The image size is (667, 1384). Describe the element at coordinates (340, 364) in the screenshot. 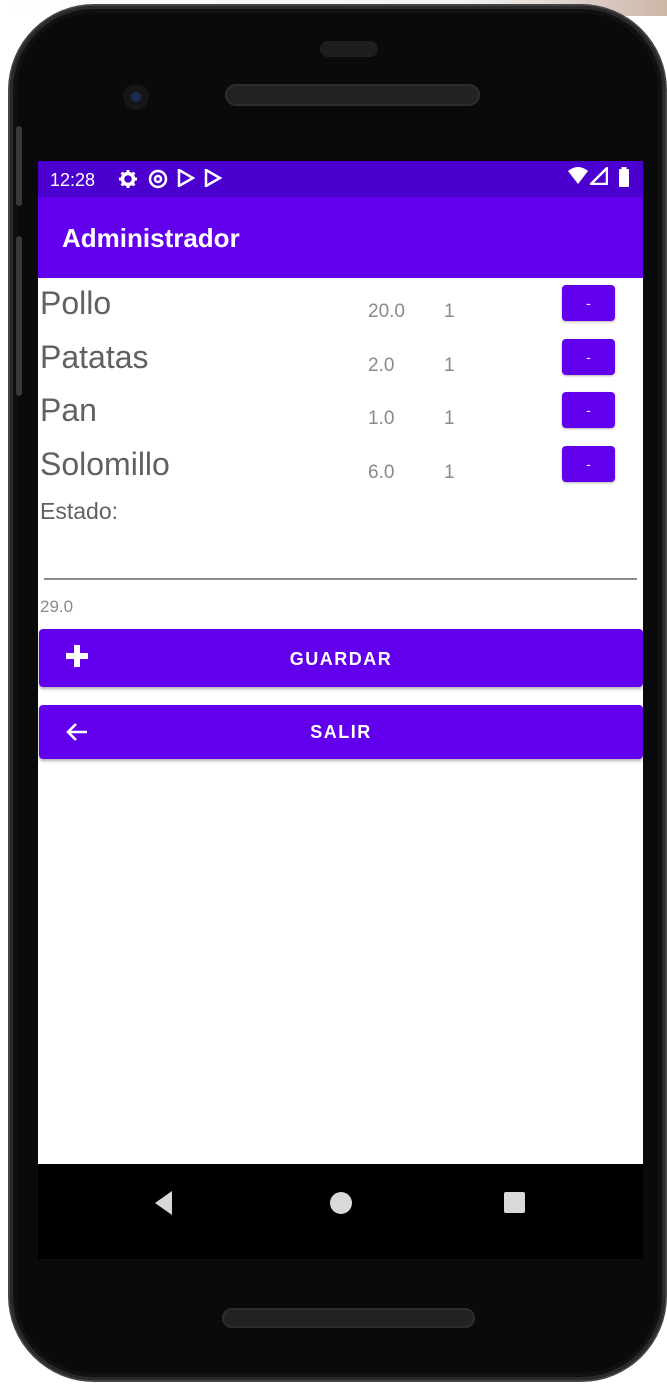

I see `list-item: Patatas 2.0 1 -` at that location.